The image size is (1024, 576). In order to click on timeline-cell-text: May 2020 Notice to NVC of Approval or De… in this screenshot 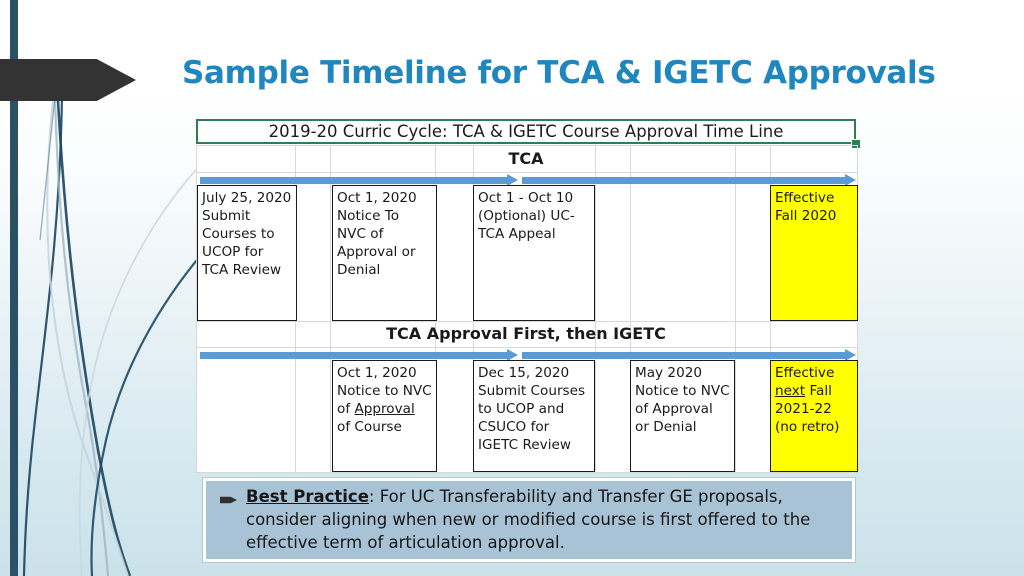, I will do `click(682, 400)`.